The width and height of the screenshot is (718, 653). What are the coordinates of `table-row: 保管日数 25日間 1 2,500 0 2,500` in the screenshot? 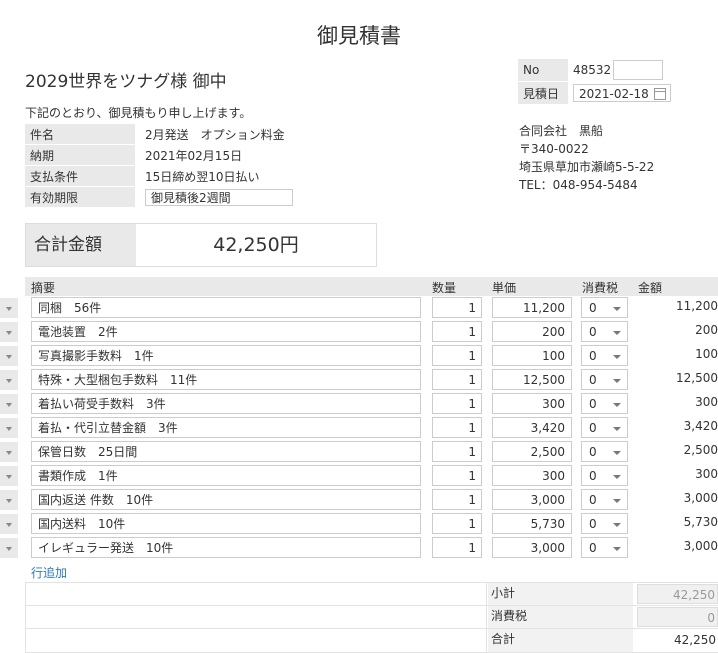 It's located at (359, 452).